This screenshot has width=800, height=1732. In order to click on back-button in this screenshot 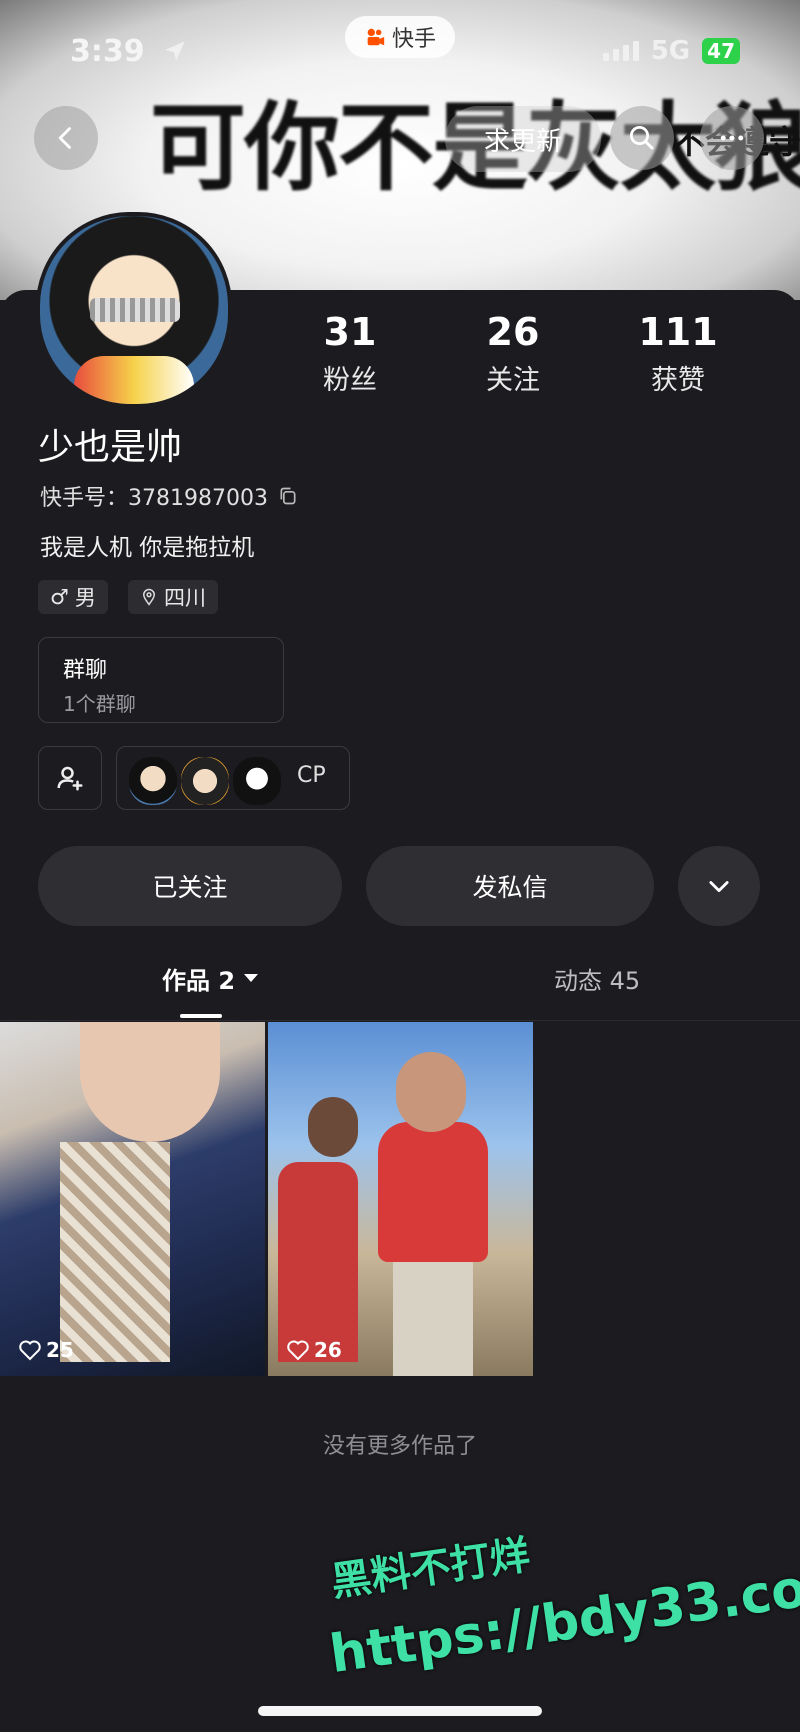, I will do `click(66, 138)`.